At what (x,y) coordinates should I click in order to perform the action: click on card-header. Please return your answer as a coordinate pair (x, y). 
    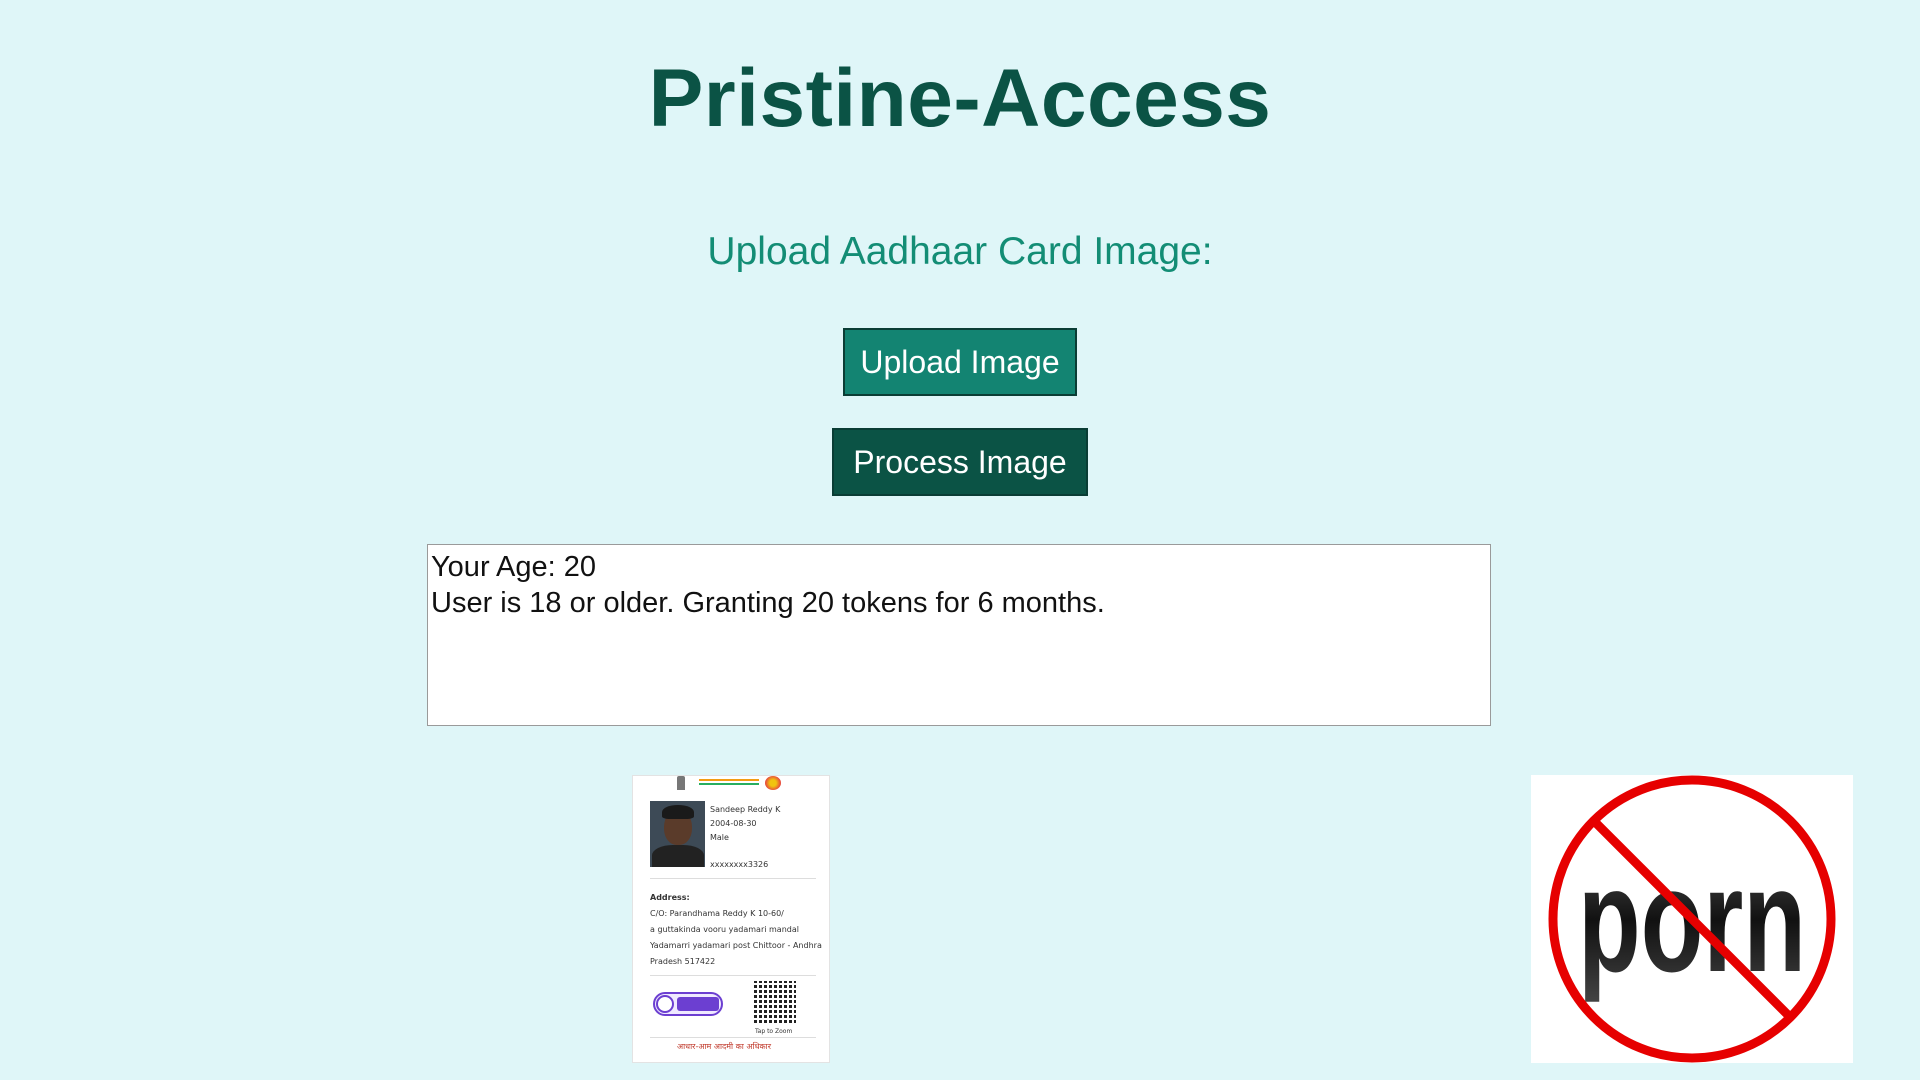
    Looking at the image, I should click on (731, 785).